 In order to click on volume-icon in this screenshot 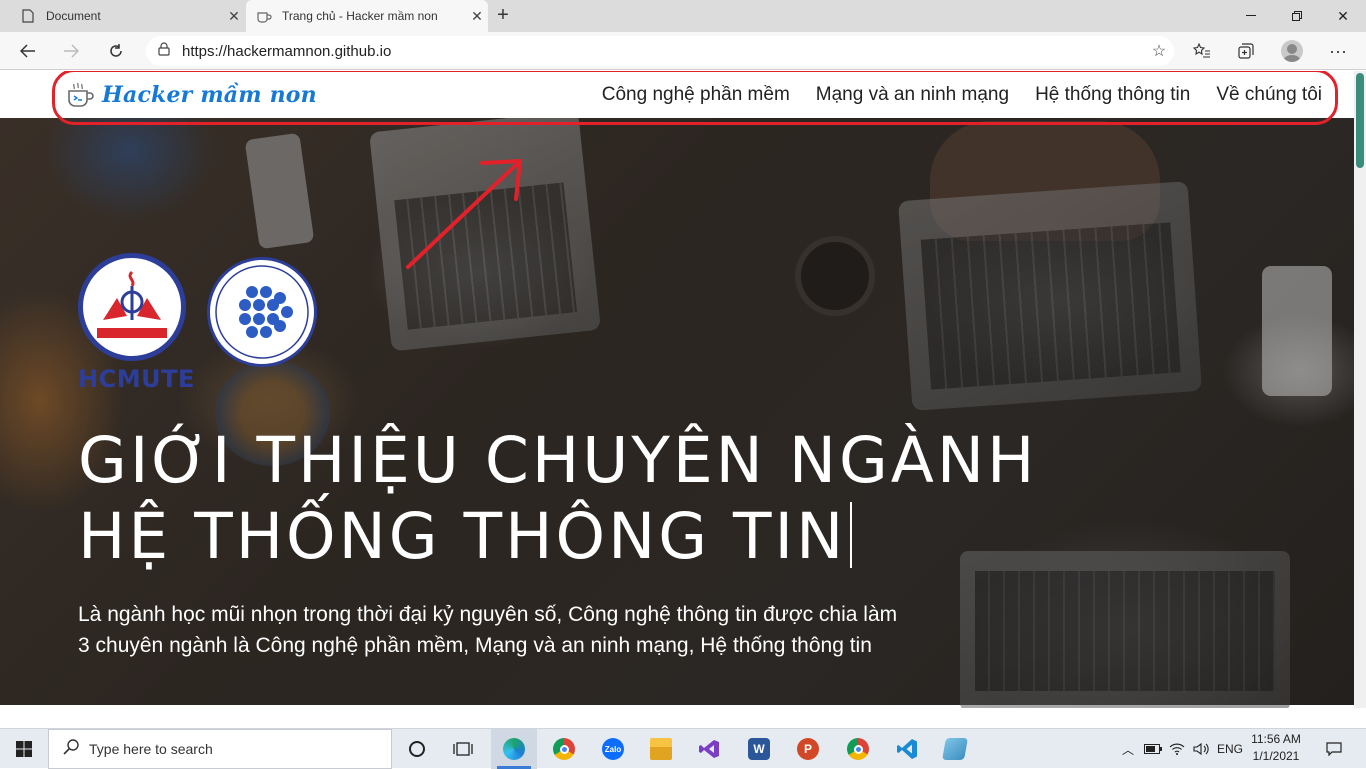, I will do `click(1201, 749)`.